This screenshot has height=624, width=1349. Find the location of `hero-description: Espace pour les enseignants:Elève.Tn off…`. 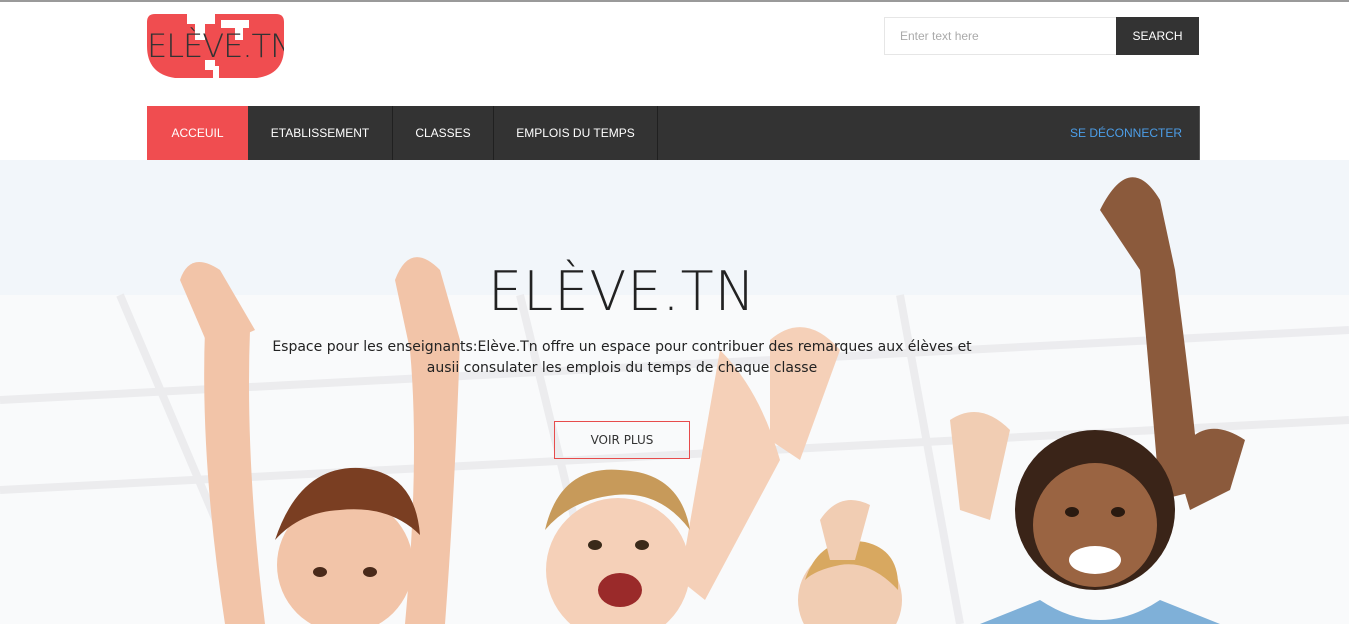

hero-description: Espace pour les enseignants:Elève.Tn off… is located at coordinates (622, 357).